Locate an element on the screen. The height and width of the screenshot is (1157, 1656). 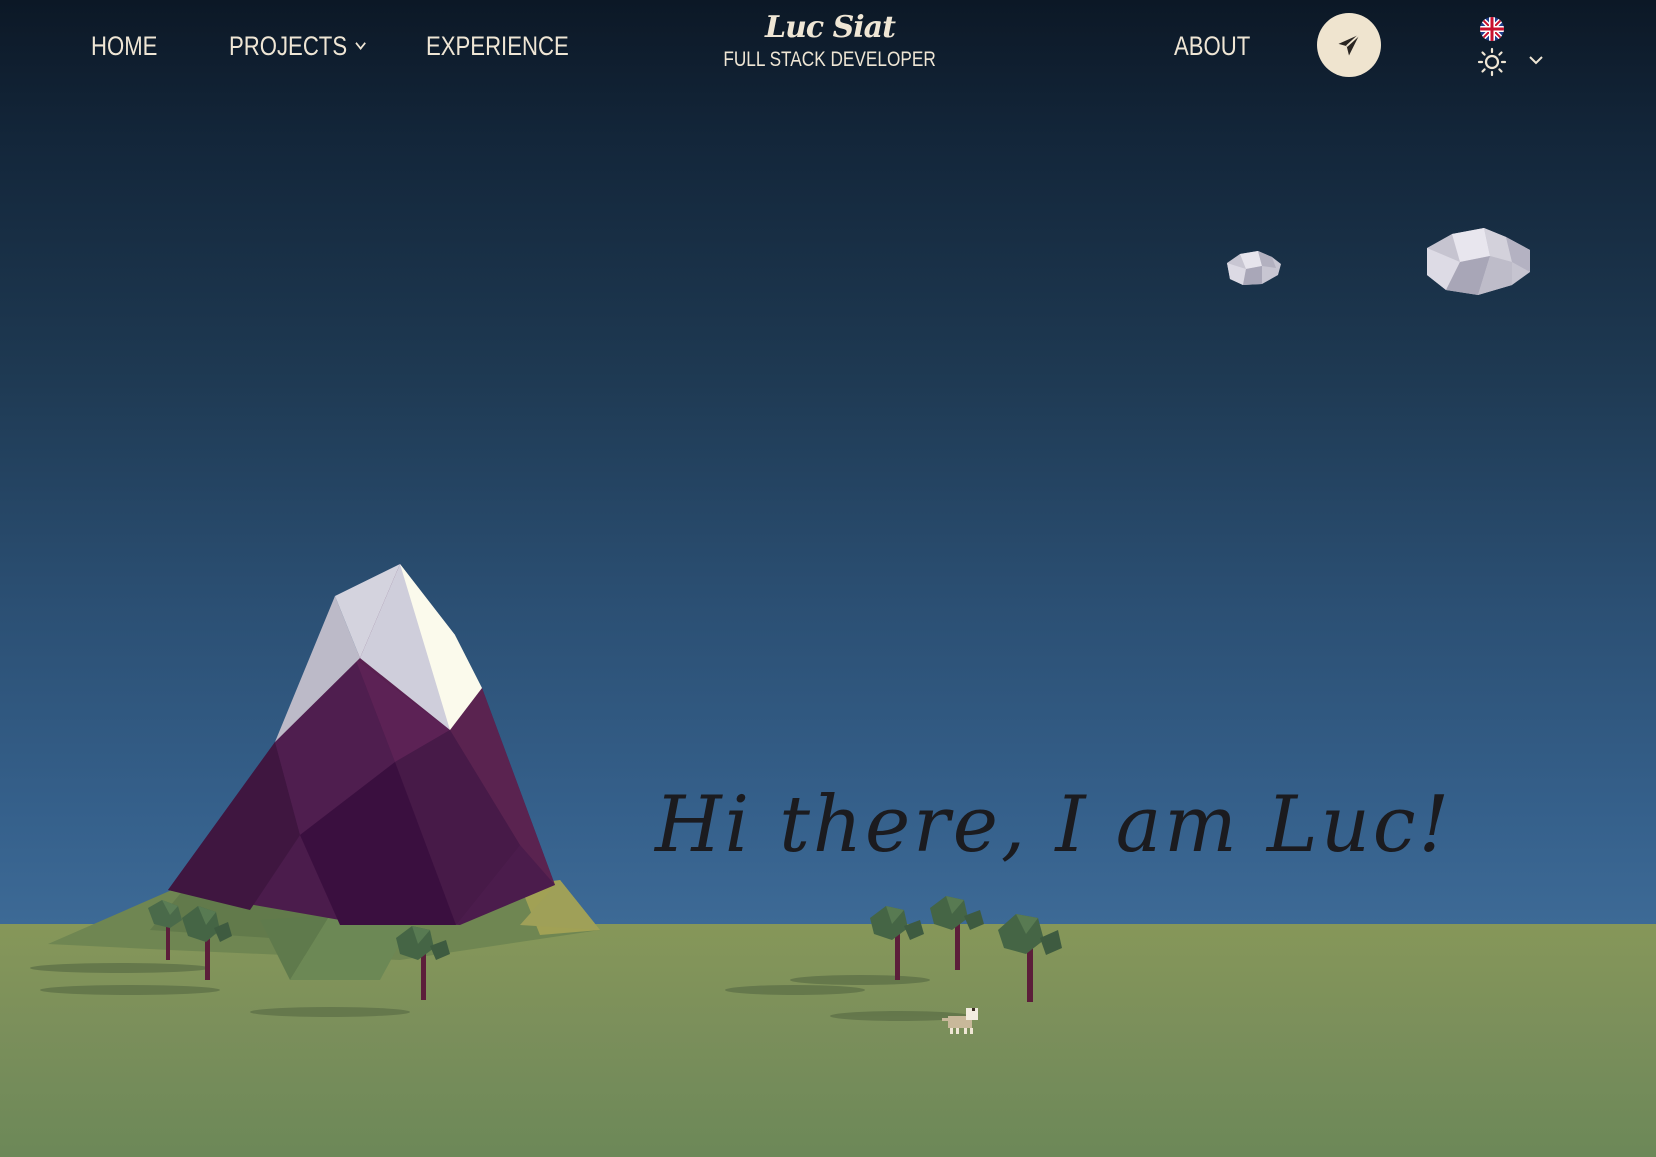
brand-home-link: Luc Siat FULL STACK DEVELOPER is located at coordinates (830, 40).